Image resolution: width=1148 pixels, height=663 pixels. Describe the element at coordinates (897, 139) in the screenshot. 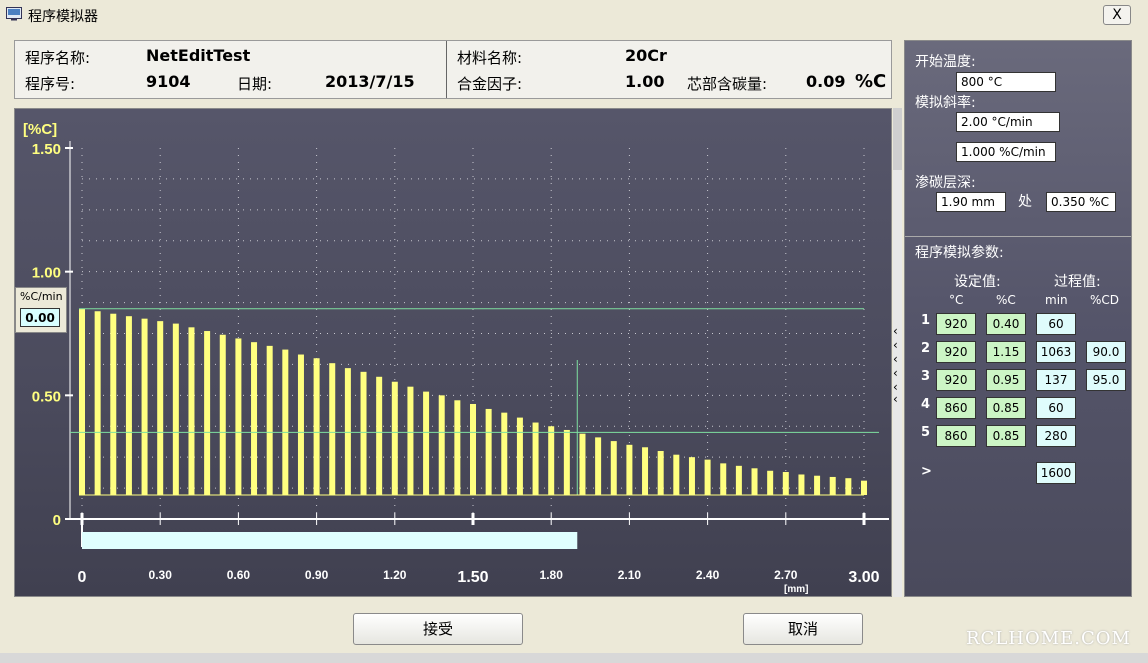

I see `chart-scrollbar-thumb` at that location.